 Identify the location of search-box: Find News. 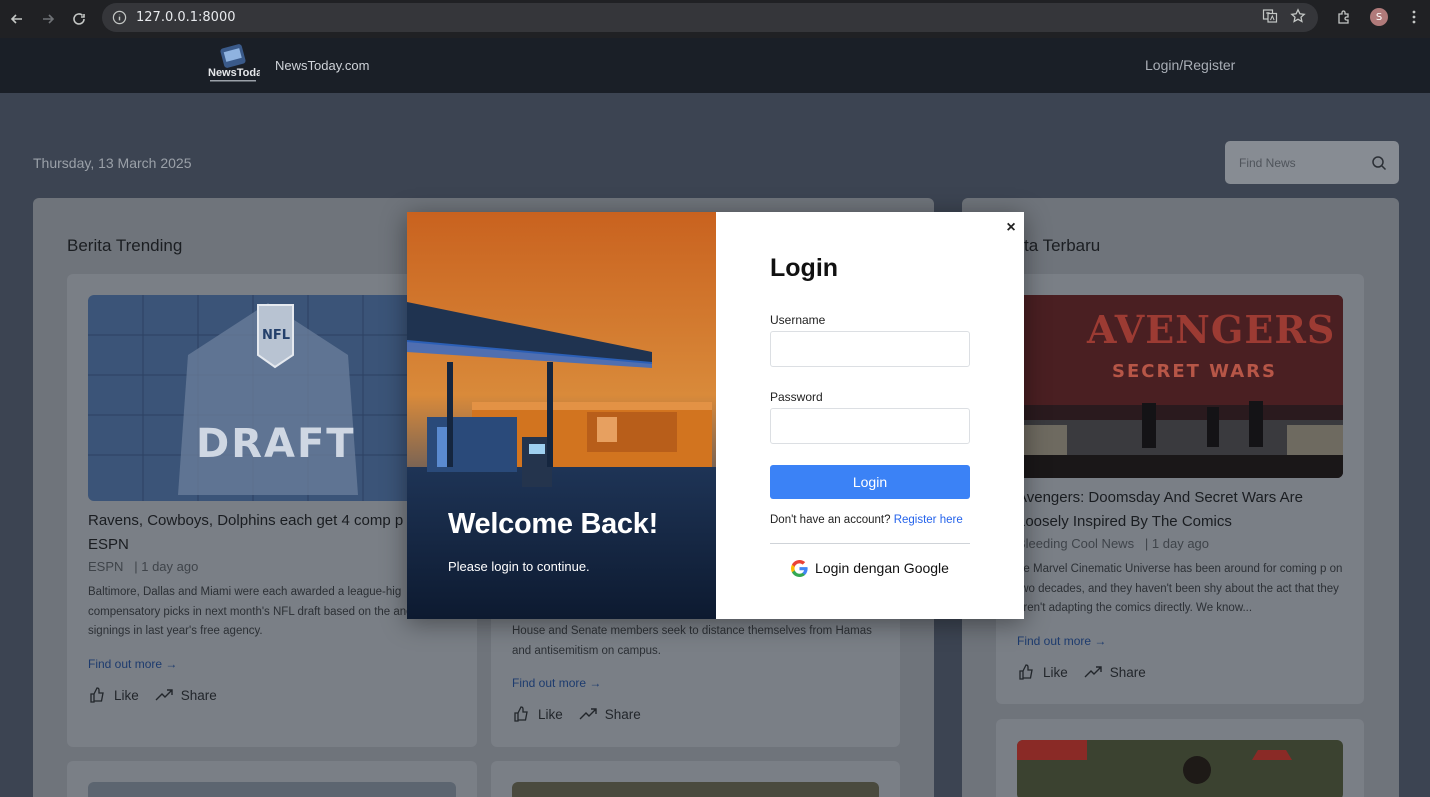
(1312, 162).